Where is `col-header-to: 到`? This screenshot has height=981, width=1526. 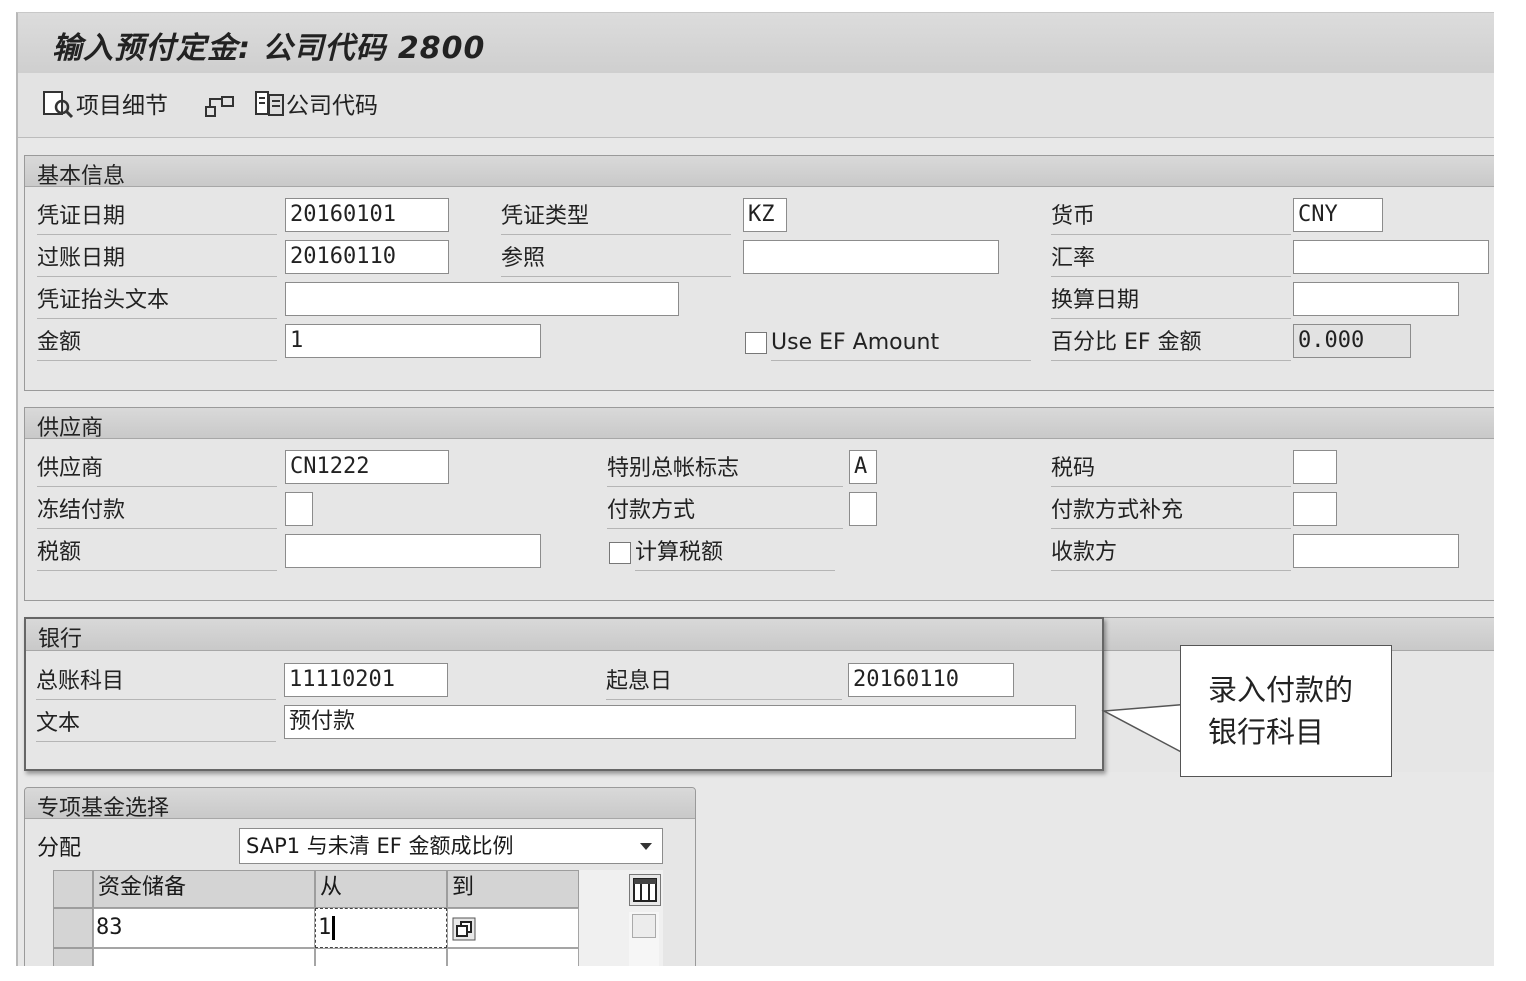
col-header-to: 到 is located at coordinates (513, 889).